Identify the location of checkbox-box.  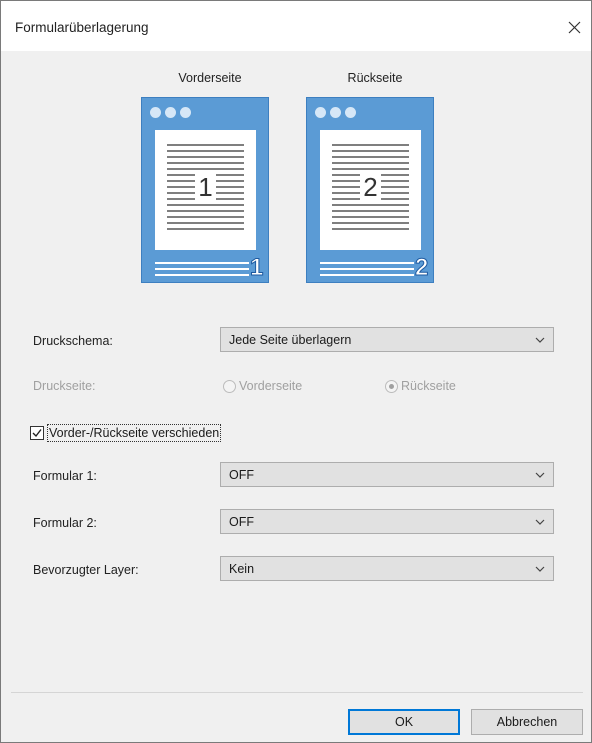
(37, 433).